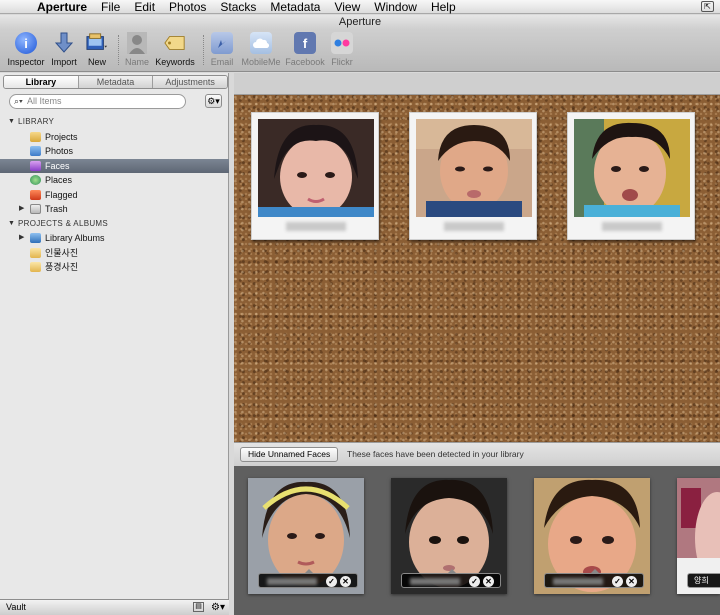  I want to click on sidebar-item-places: Places, so click(114, 180).